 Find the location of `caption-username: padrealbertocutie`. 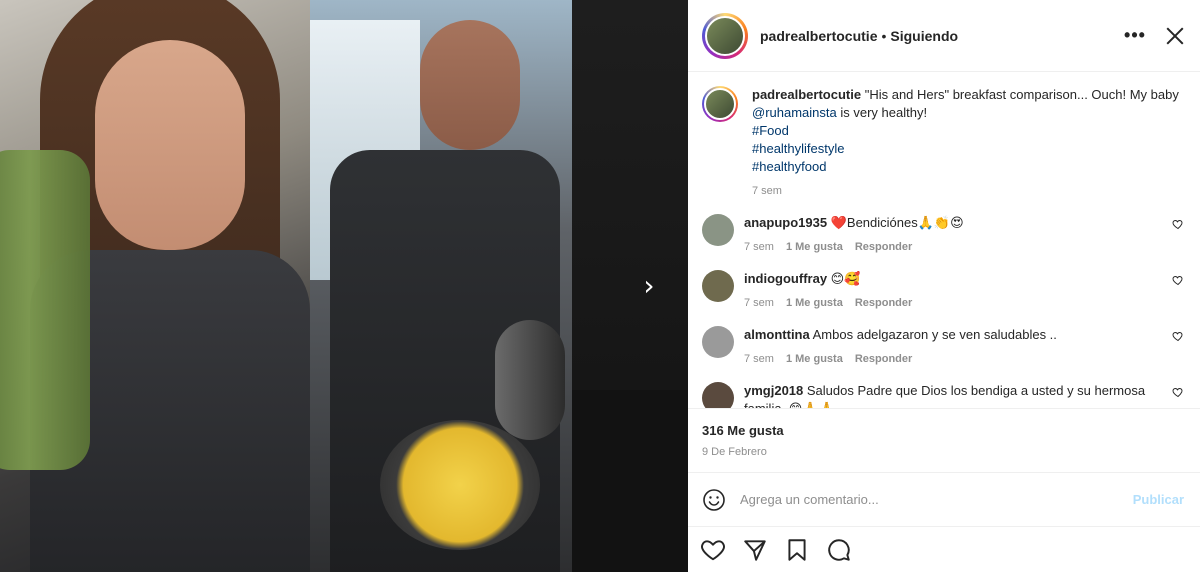

caption-username: padrealbertocutie is located at coordinates (806, 94).